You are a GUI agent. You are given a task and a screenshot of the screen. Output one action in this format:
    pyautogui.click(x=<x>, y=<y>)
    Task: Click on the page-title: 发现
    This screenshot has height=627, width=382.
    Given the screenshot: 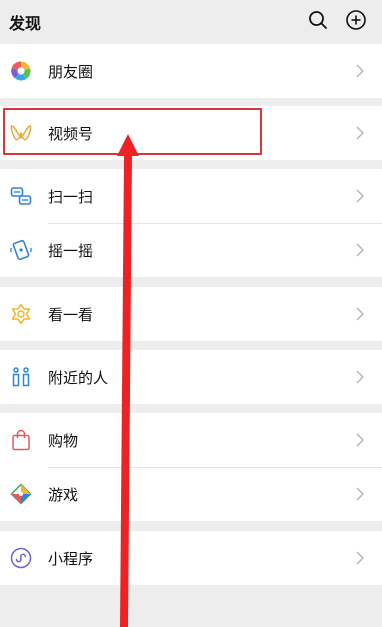 What is the action you would take?
    pyautogui.click(x=25, y=23)
    